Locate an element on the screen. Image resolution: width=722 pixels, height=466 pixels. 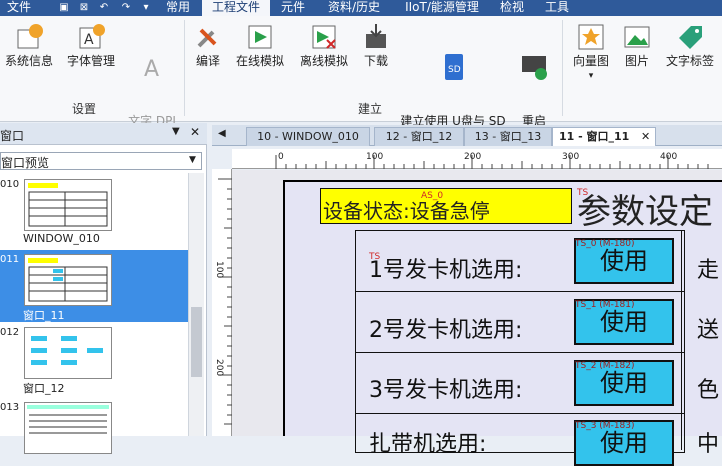
text-label-icon is located at coordinates (690, 37).